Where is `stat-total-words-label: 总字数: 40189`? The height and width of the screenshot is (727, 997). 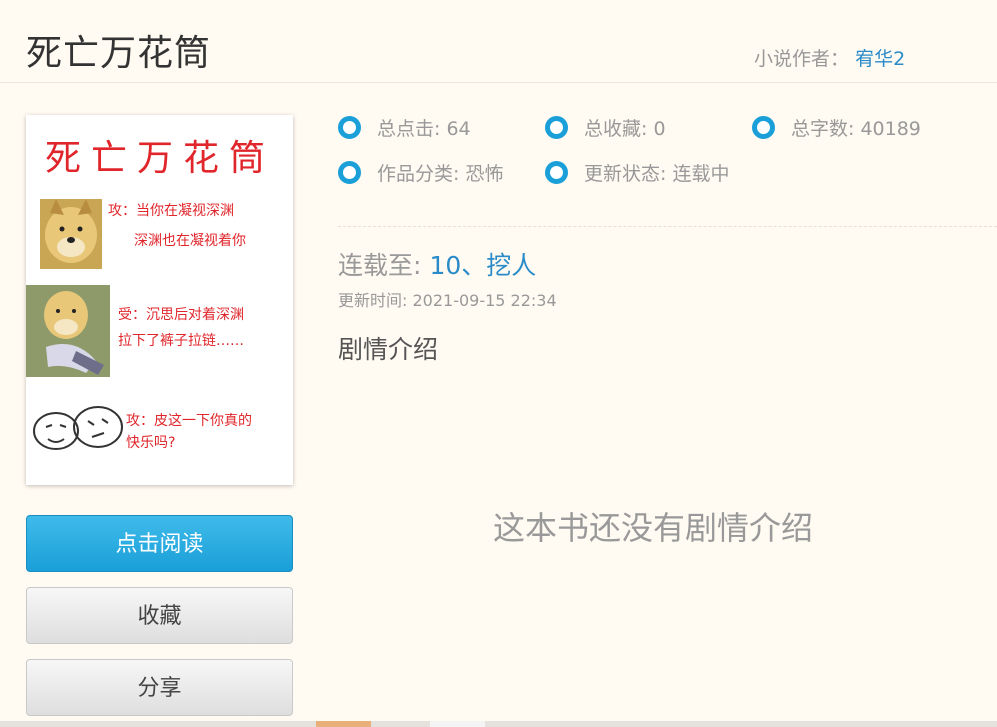 stat-total-words-label: 总字数: 40189 is located at coordinates (856, 129).